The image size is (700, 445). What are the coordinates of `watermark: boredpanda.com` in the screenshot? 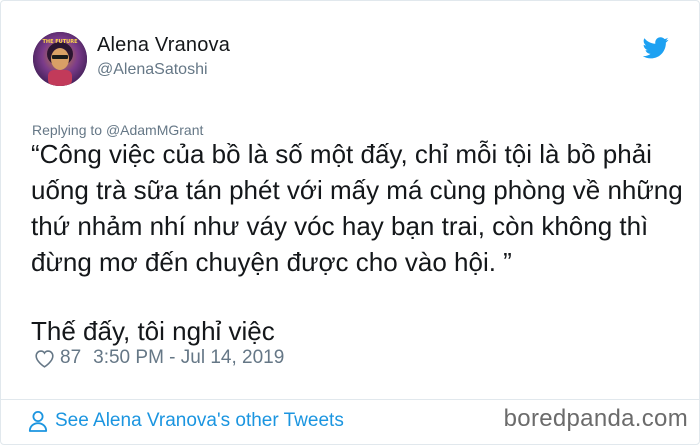 It's located at (595, 418).